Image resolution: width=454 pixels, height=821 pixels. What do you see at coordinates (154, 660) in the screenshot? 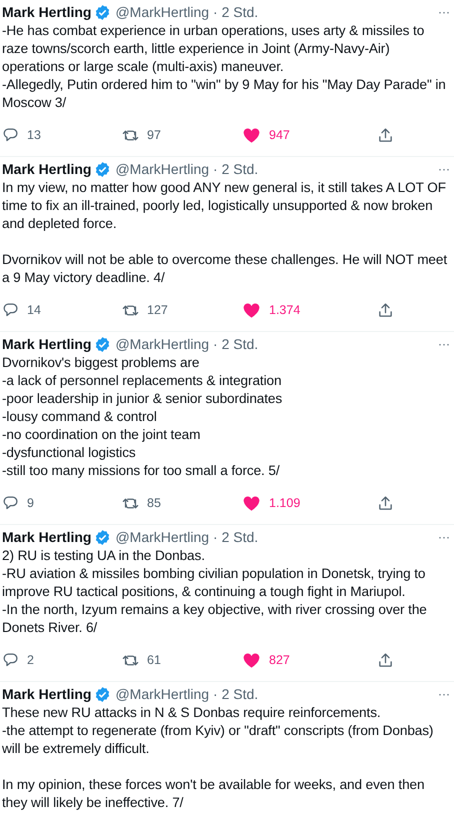
I see `retweet-count: 61` at bounding box center [154, 660].